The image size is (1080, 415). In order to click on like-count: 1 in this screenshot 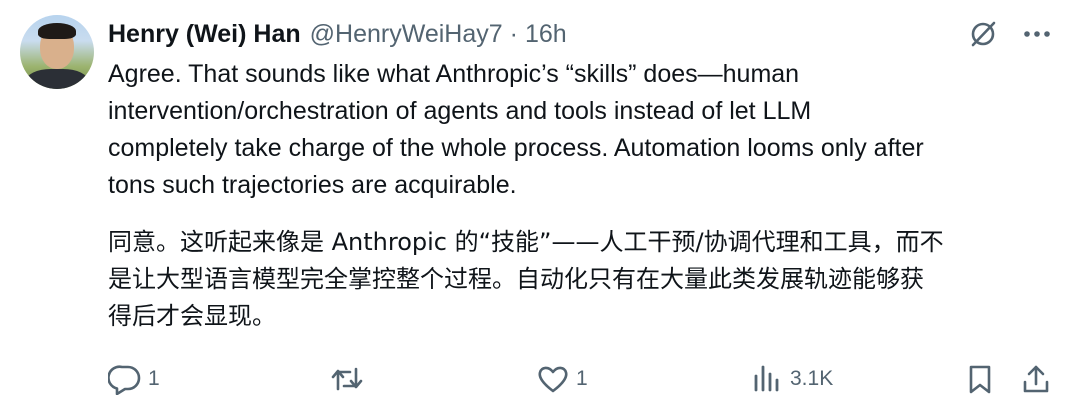, I will do `click(582, 378)`.